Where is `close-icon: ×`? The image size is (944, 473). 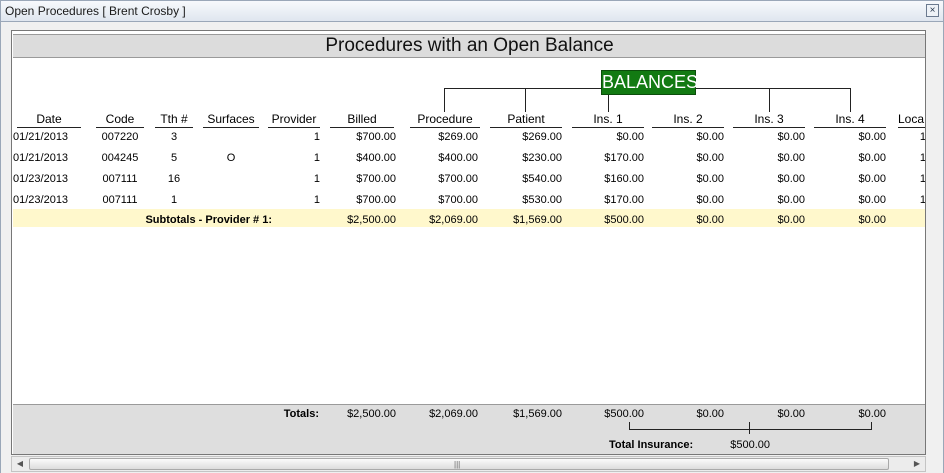 close-icon: × is located at coordinates (932, 10).